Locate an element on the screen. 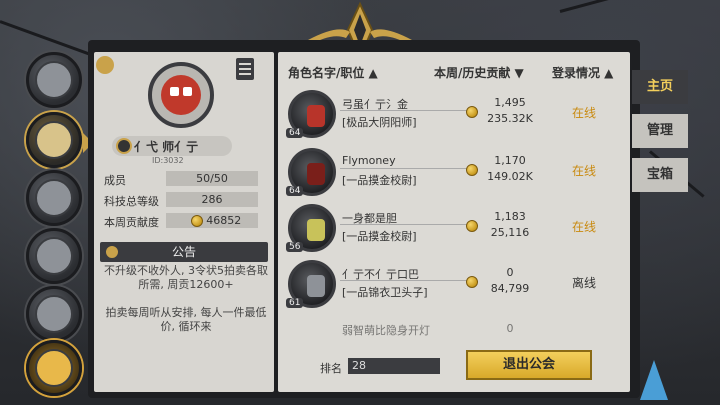  rank-label: 排名 is located at coordinates (331, 368).